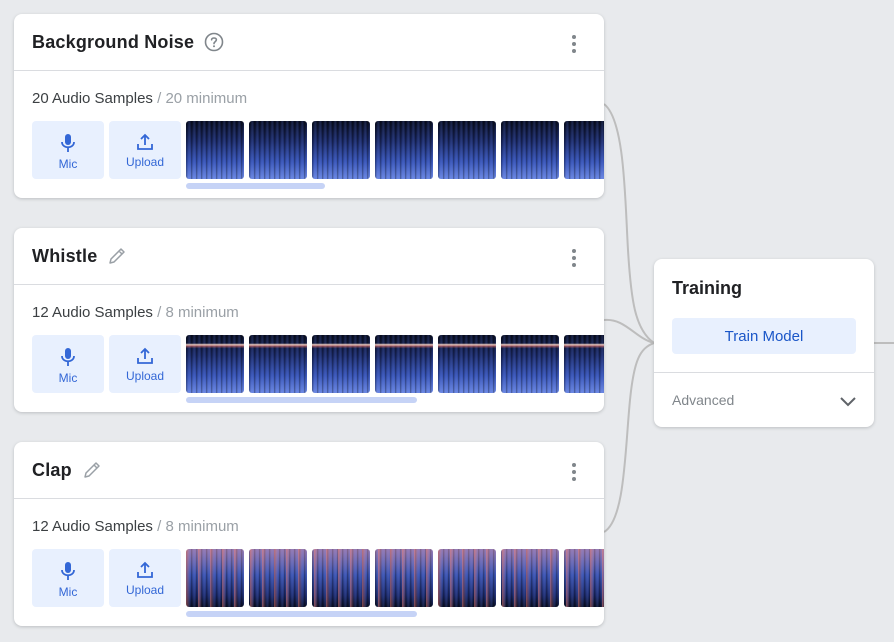 The image size is (894, 642). Describe the element at coordinates (629, 331) in the screenshot. I see `connector-whistle` at that location.